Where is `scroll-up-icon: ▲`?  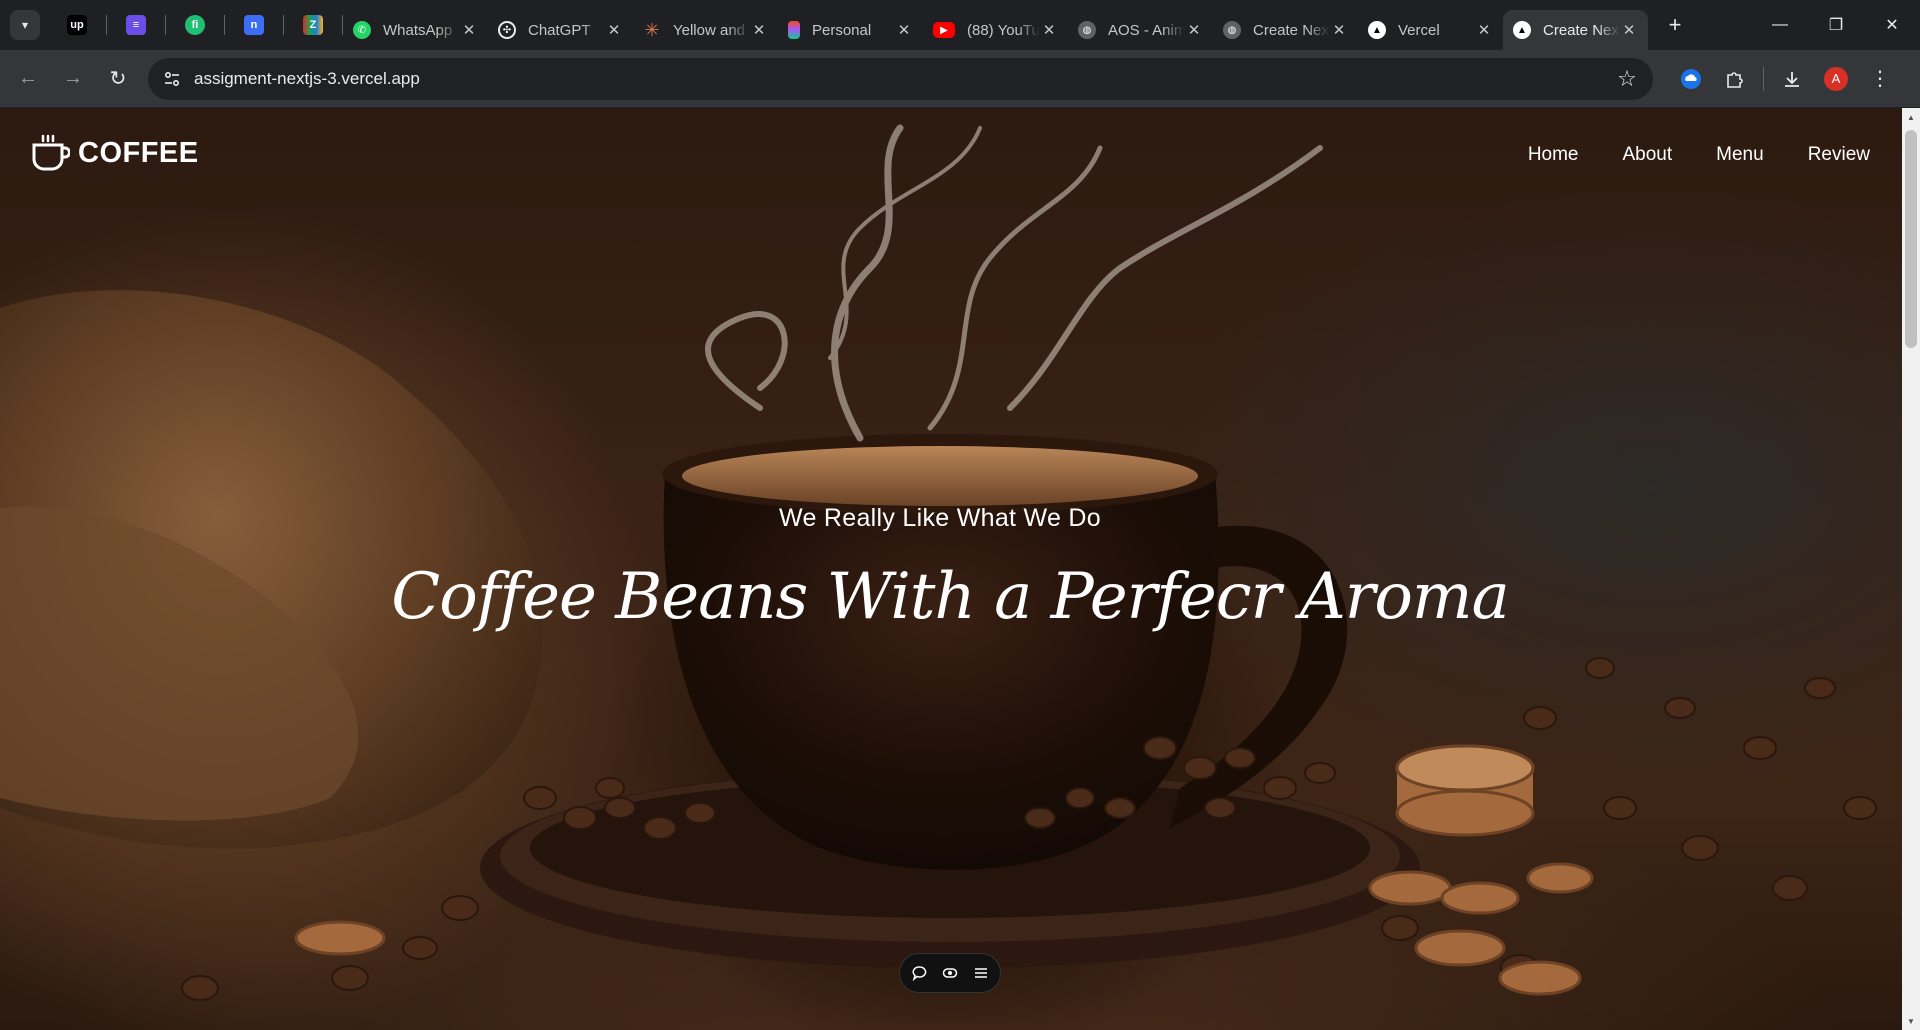 scroll-up-icon: ▲ is located at coordinates (1911, 117).